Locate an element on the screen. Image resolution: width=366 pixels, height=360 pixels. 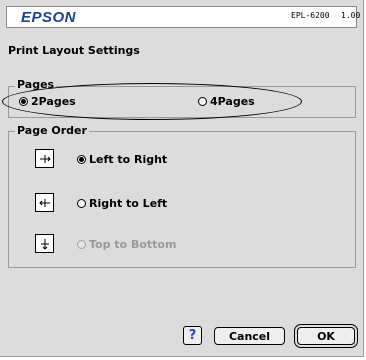
arrow-right-page-icon is located at coordinates (44, 158).